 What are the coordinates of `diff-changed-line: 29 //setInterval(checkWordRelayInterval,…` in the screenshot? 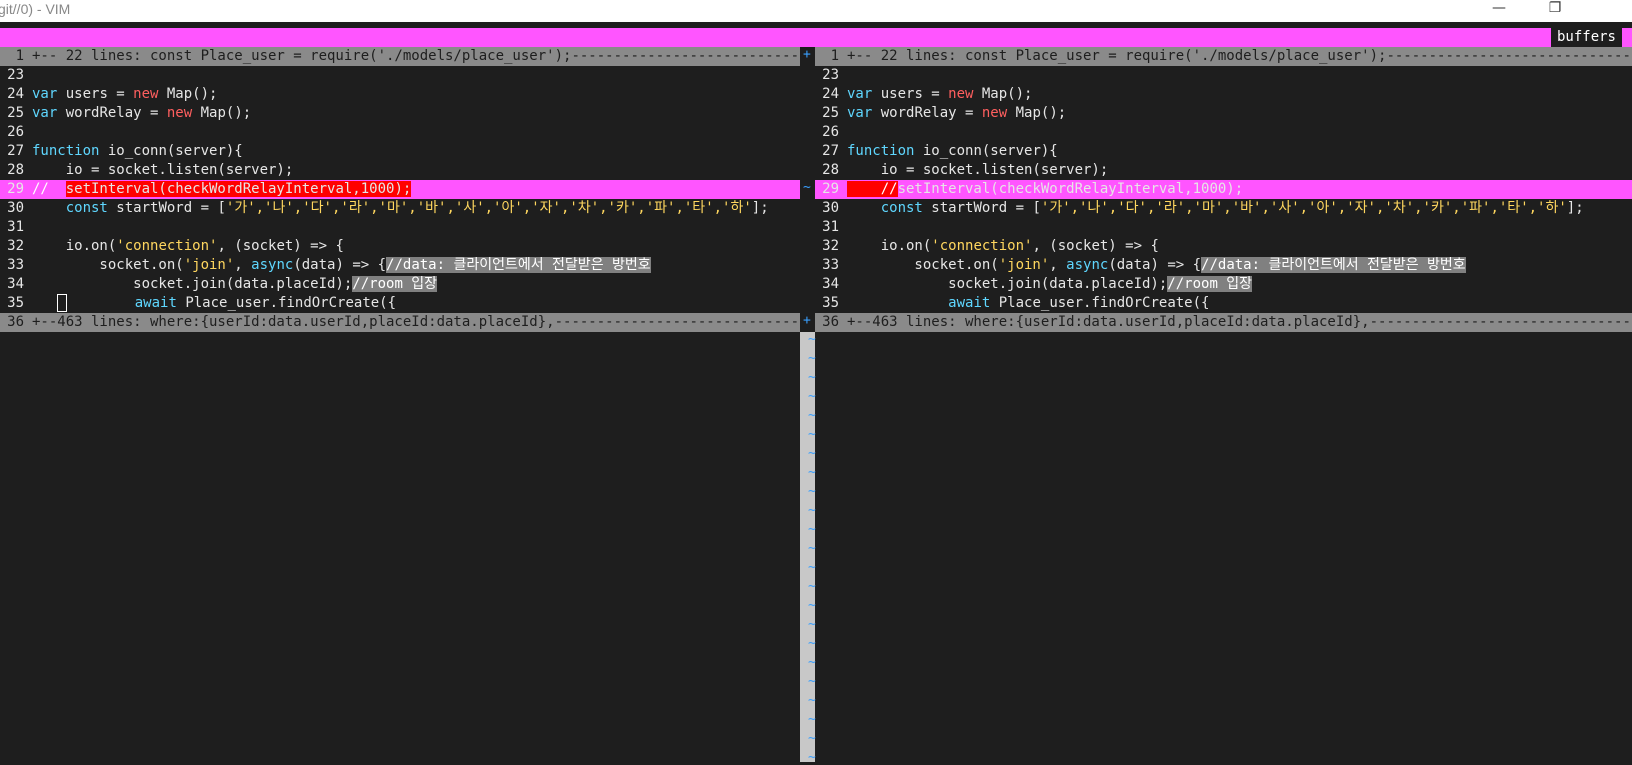 It's located at (1223, 189).